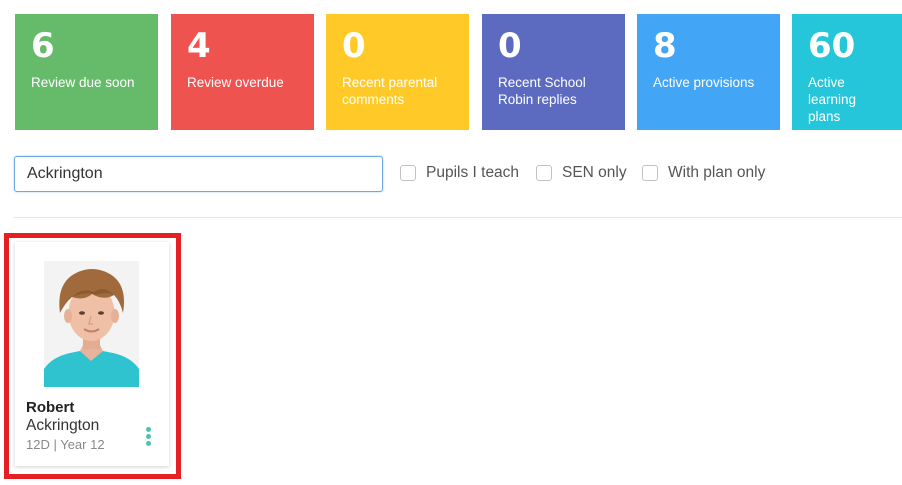 The height and width of the screenshot is (485, 902). I want to click on stat-value: 4, so click(199, 46).